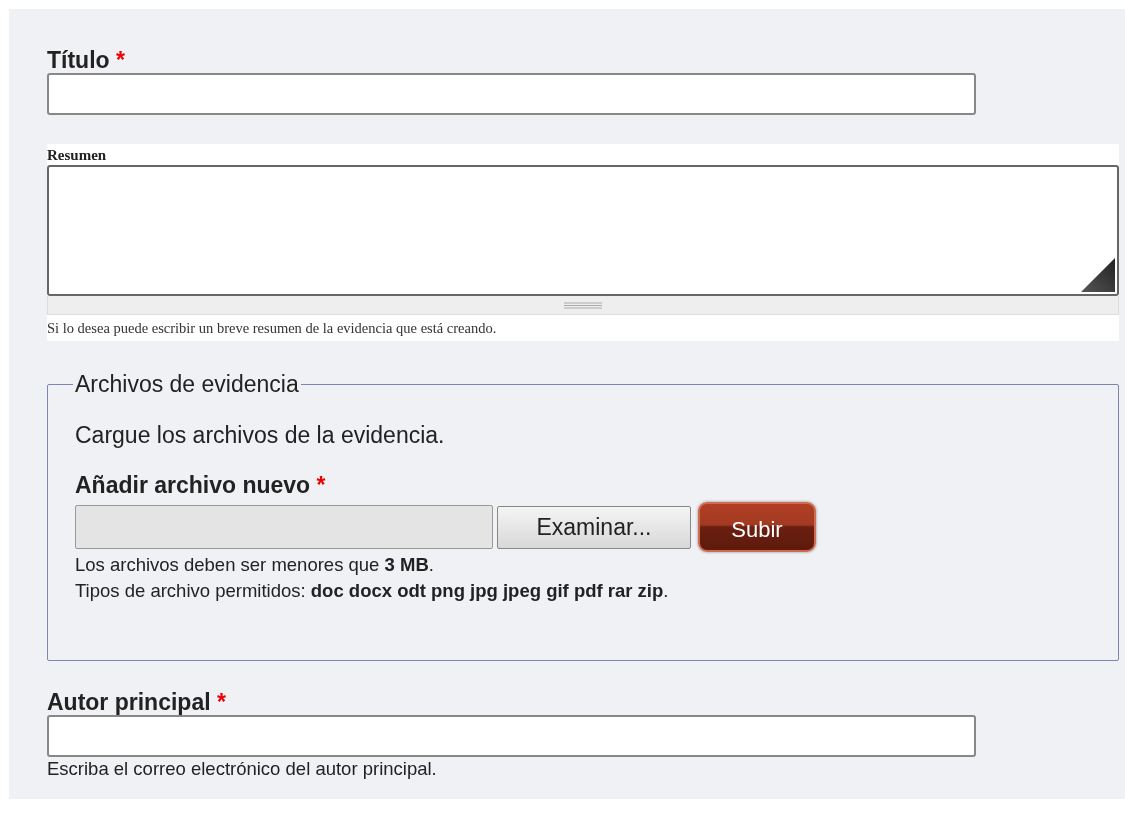 The width and height of the screenshot is (1125, 816). What do you see at coordinates (78, 60) in the screenshot?
I see `title-label: Título` at bounding box center [78, 60].